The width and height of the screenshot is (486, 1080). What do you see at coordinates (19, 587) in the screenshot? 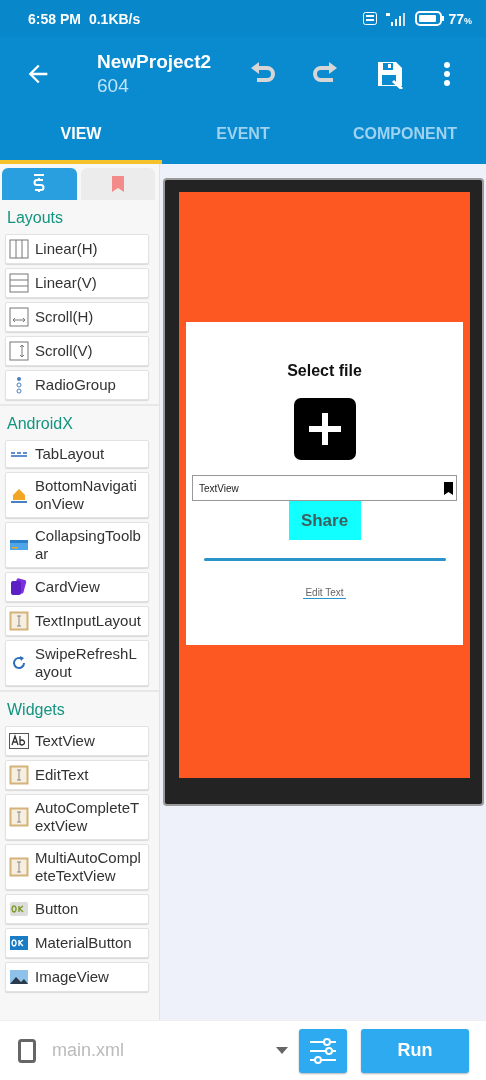
I see `cards-icon` at bounding box center [19, 587].